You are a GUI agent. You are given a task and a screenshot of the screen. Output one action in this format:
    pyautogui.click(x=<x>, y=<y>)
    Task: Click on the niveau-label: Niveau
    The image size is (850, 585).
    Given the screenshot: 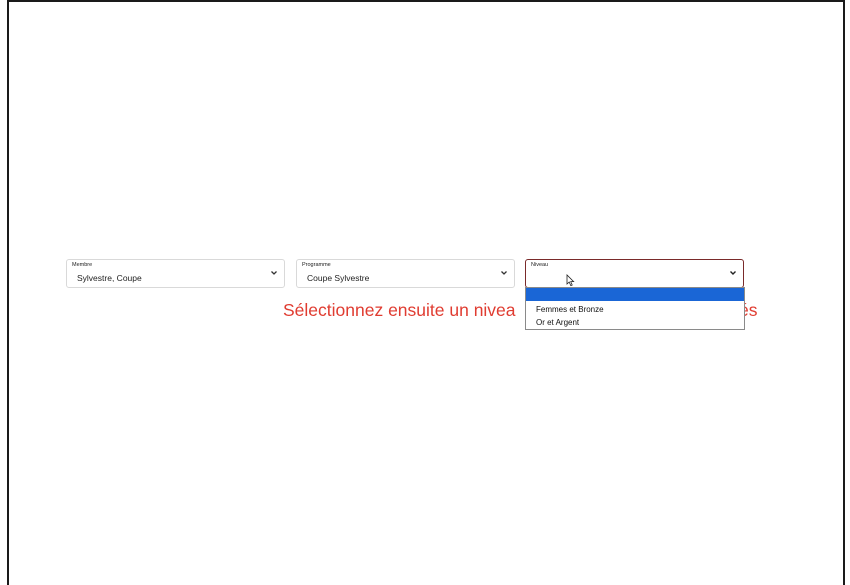 What is the action you would take?
    pyautogui.click(x=540, y=265)
    